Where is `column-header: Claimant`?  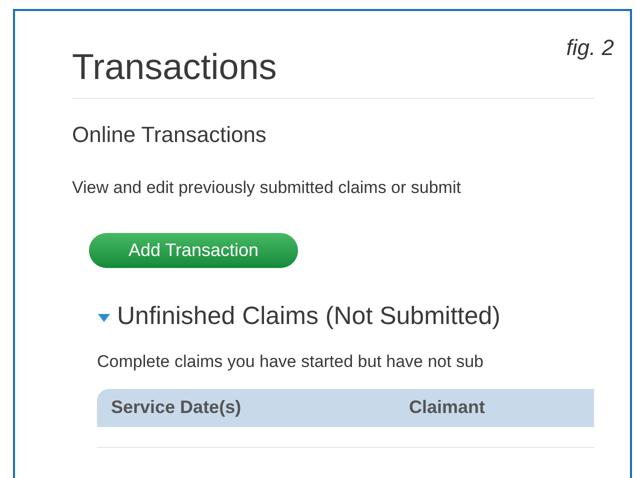 column-header: Claimant is located at coordinates (447, 407).